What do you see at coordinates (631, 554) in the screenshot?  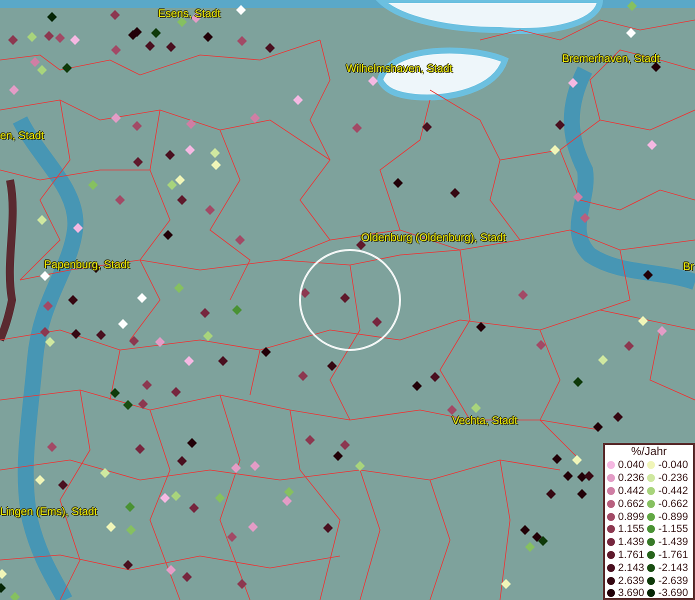 I see `legend-value: 1.761` at bounding box center [631, 554].